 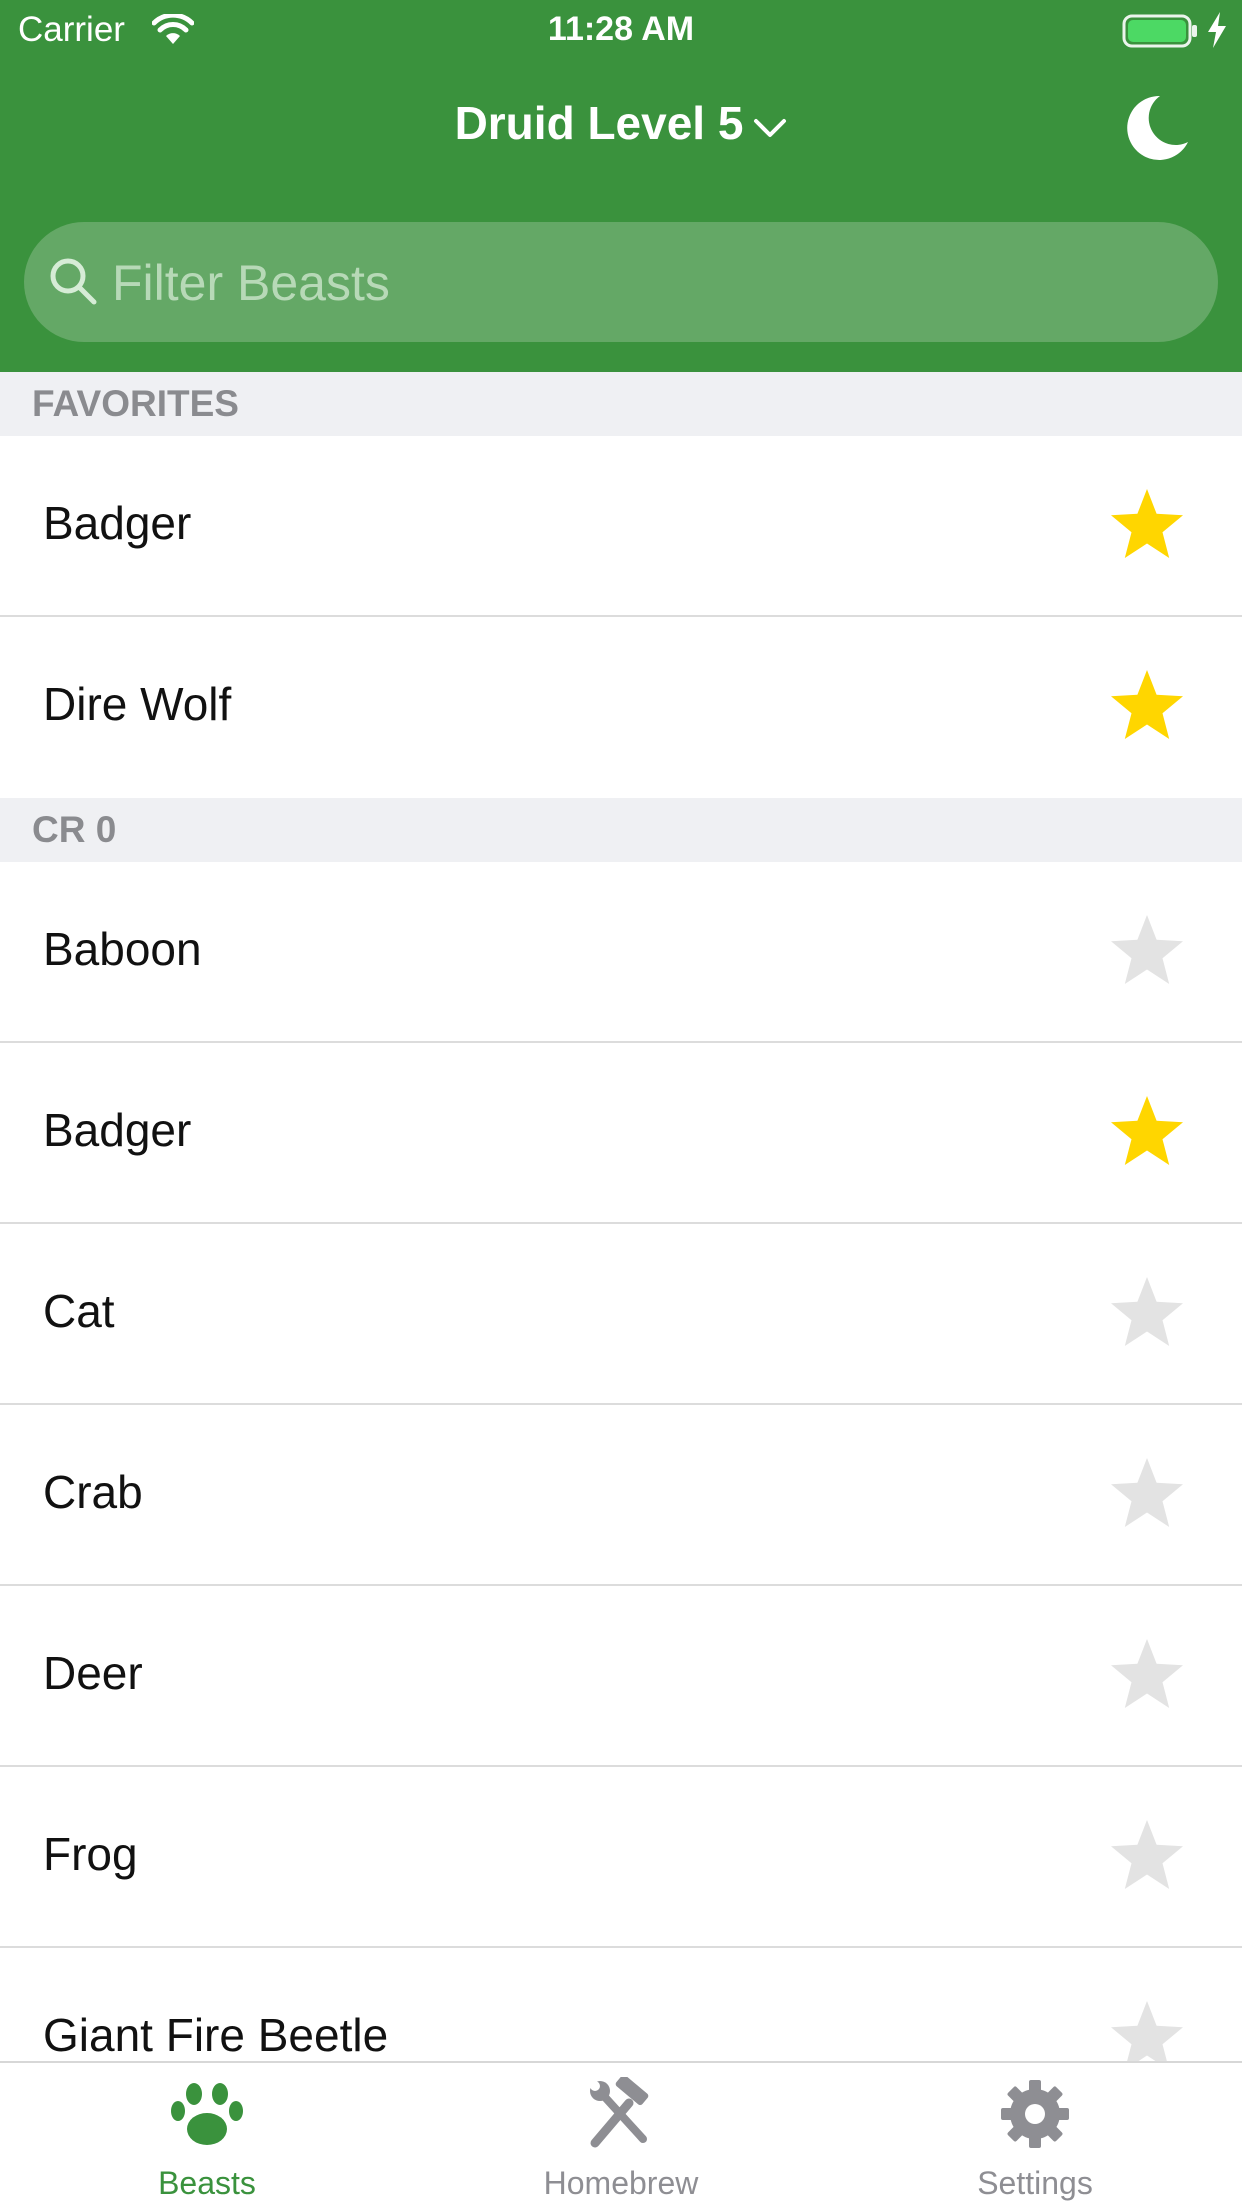 What do you see at coordinates (207, 2183) in the screenshot?
I see `tab-label: Beasts` at bounding box center [207, 2183].